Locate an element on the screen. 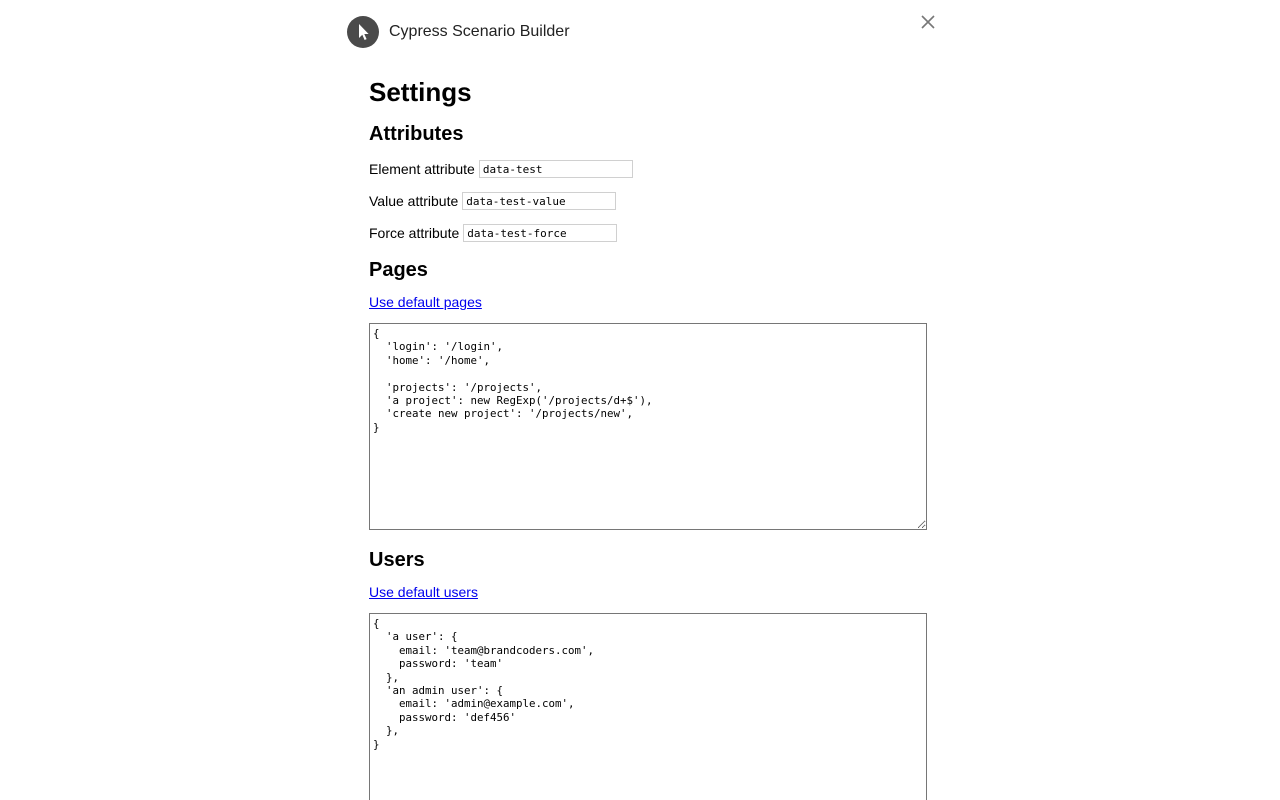  page-title: Settings is located at coordinates (420, 92).